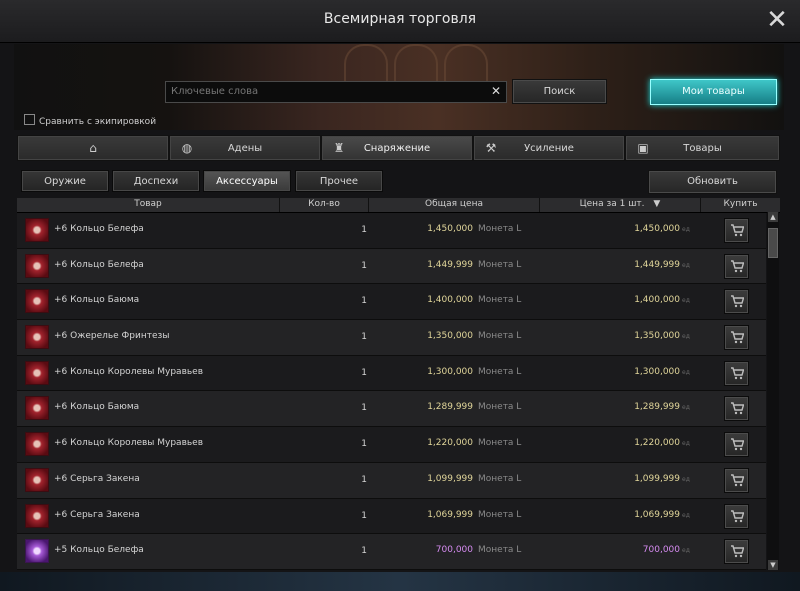 This screenshot has width=800, height=591. What do you see at coordinates (450, 229) in the screenshot?
I see `total-price: 1,450,000` at bounding box center [450, 229].